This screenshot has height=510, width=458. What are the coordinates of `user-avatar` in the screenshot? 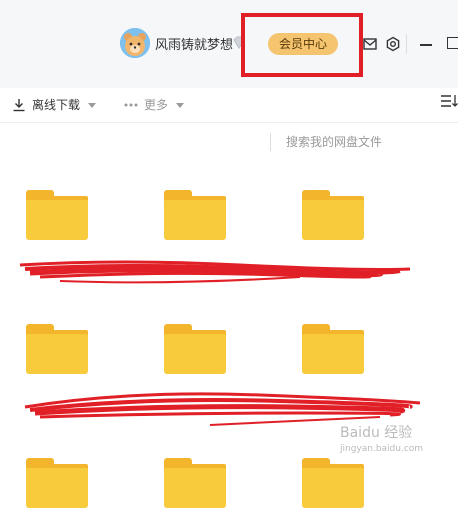 It's located at (135, 43).